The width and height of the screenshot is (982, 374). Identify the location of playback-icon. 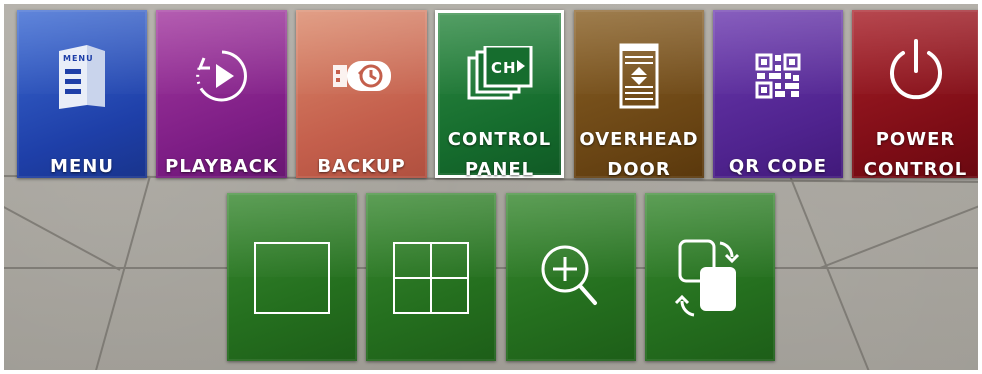
(221, 76).